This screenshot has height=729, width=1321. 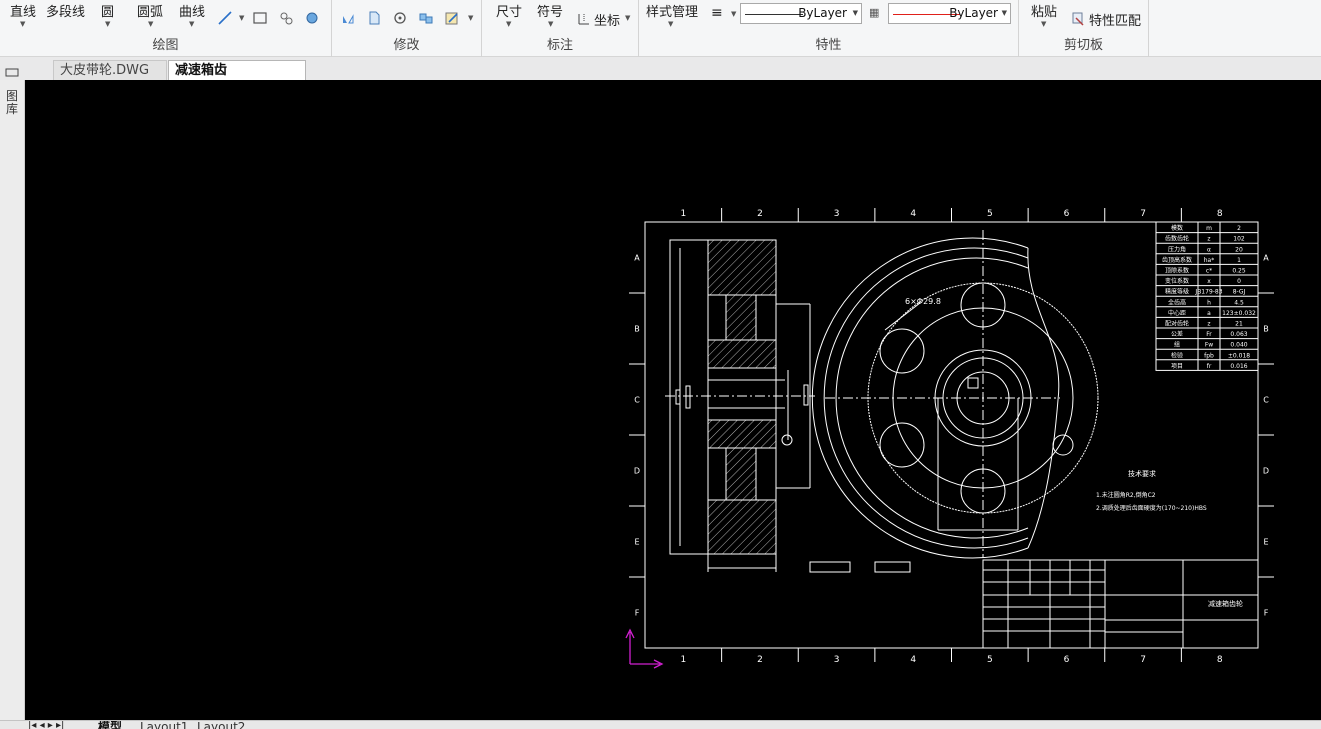 What do you see at coordinates (241, 18) in the screenshot?
I see `construction-line-dropdown-icon: ▼` at bounding box center [241, 18].